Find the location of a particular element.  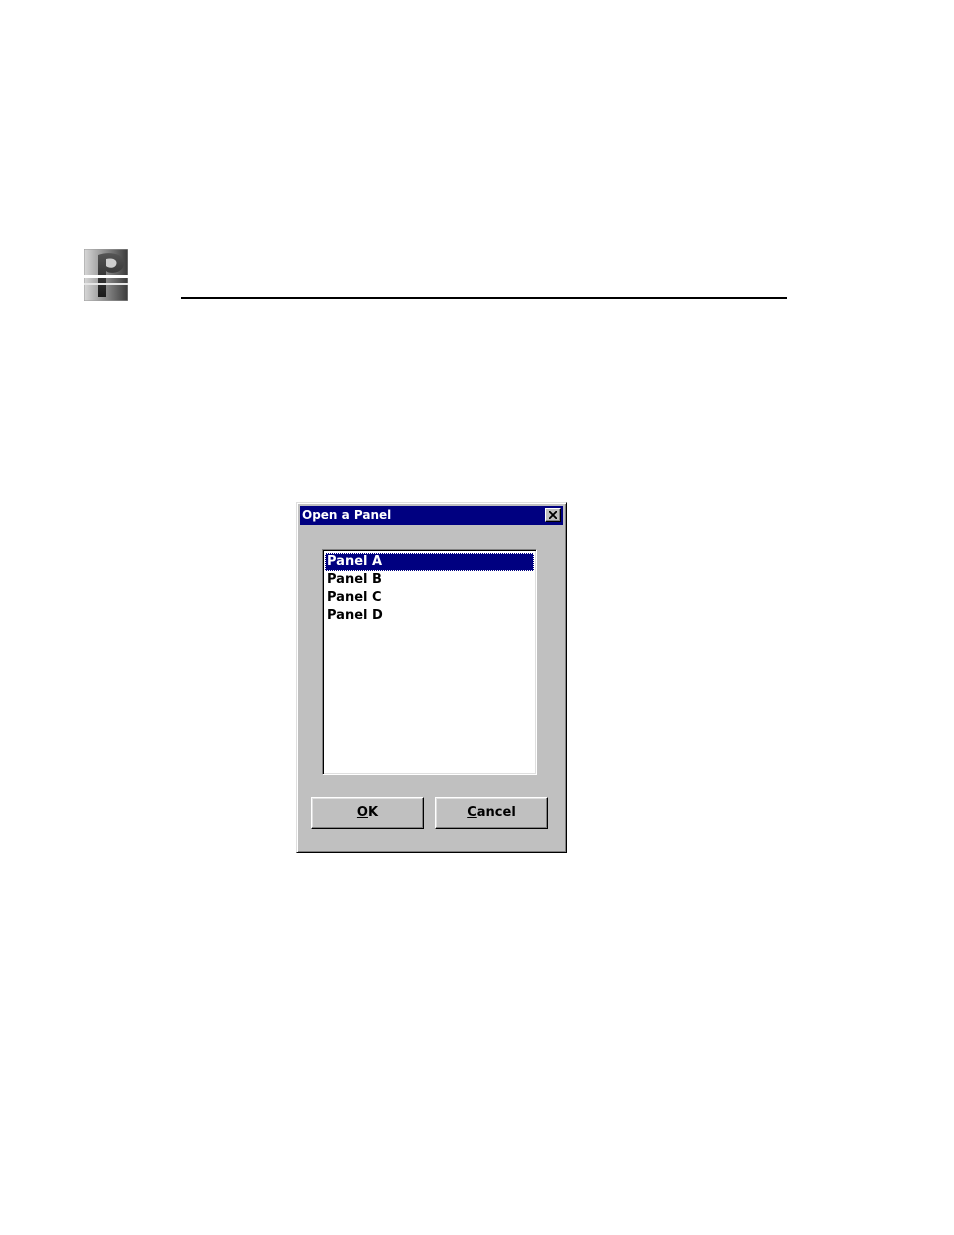

ok-button-label: K is located at coordinates (373, 812).